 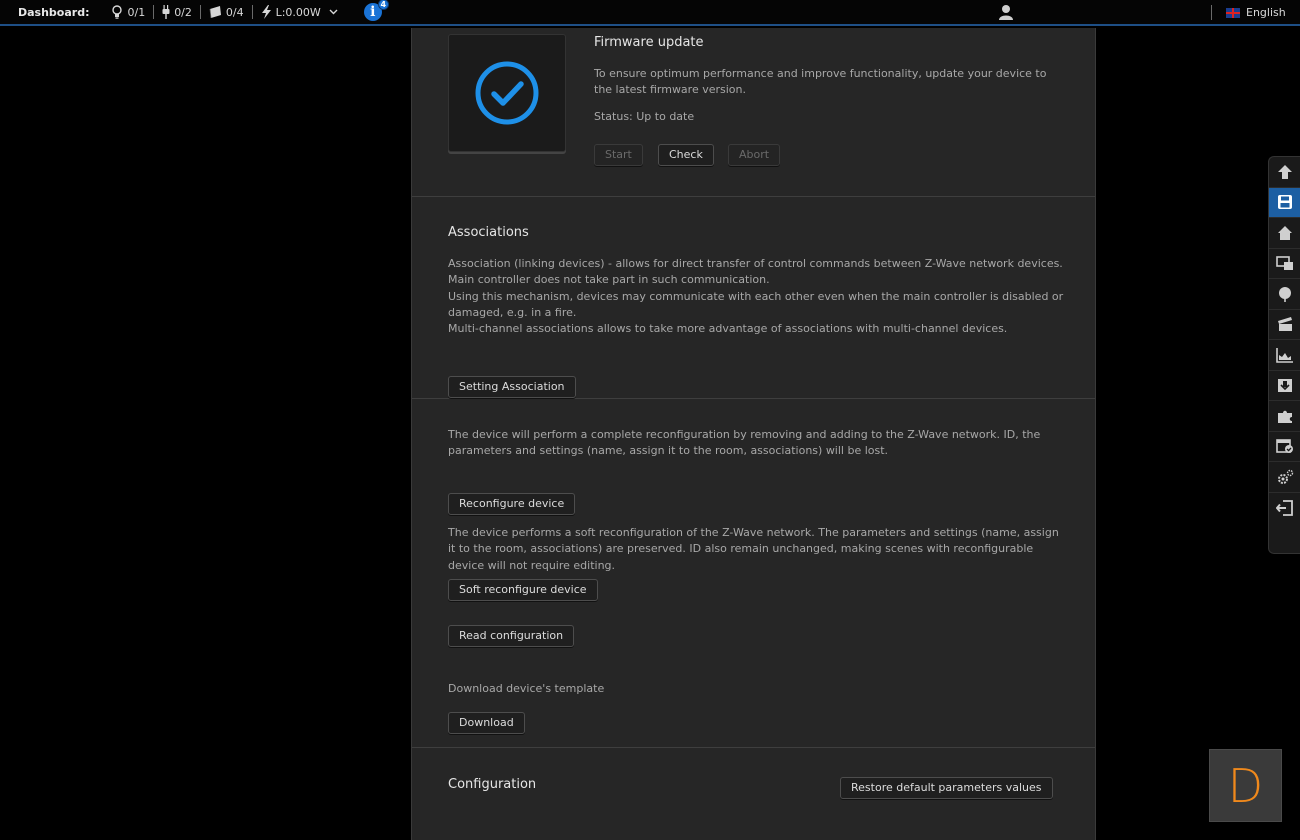 I want to click on save-icon, so click(x=1285, y=202).